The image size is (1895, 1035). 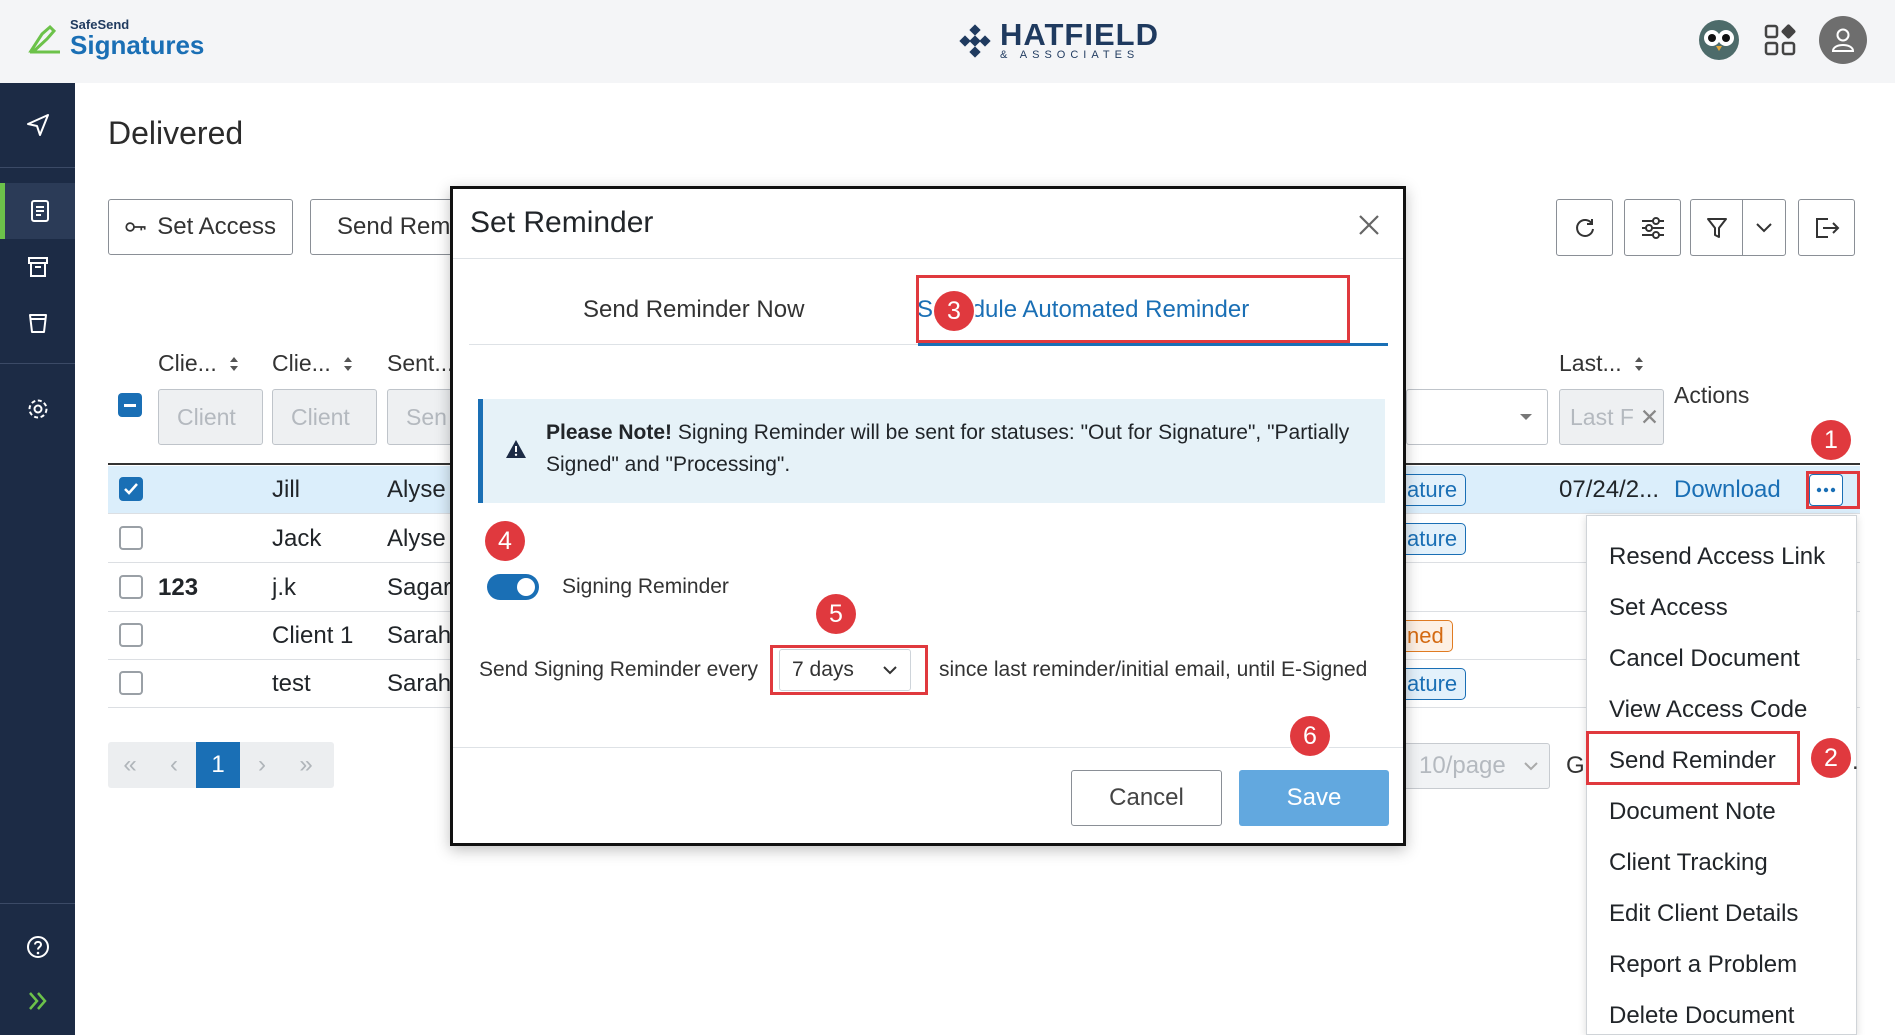 What do you see at coordinates (37, 125) in the screenshot?
I see `sidebar-item-send` at bounding box center [37, 125].